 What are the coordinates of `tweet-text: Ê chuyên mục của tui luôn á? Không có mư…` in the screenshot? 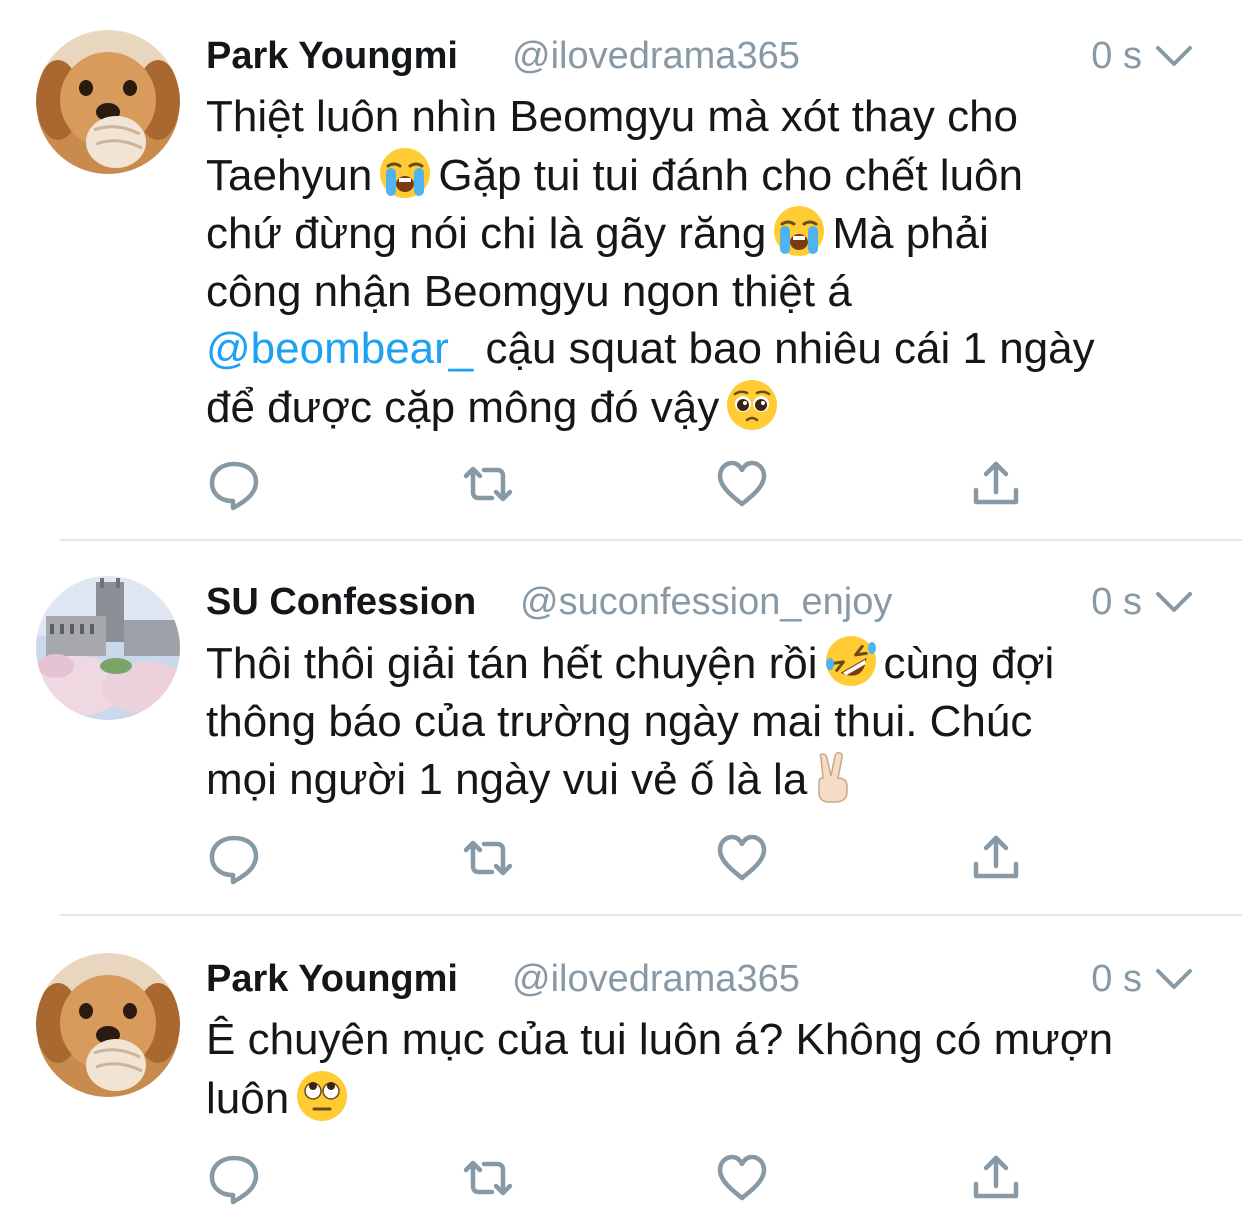 It's located at (701, 1069).